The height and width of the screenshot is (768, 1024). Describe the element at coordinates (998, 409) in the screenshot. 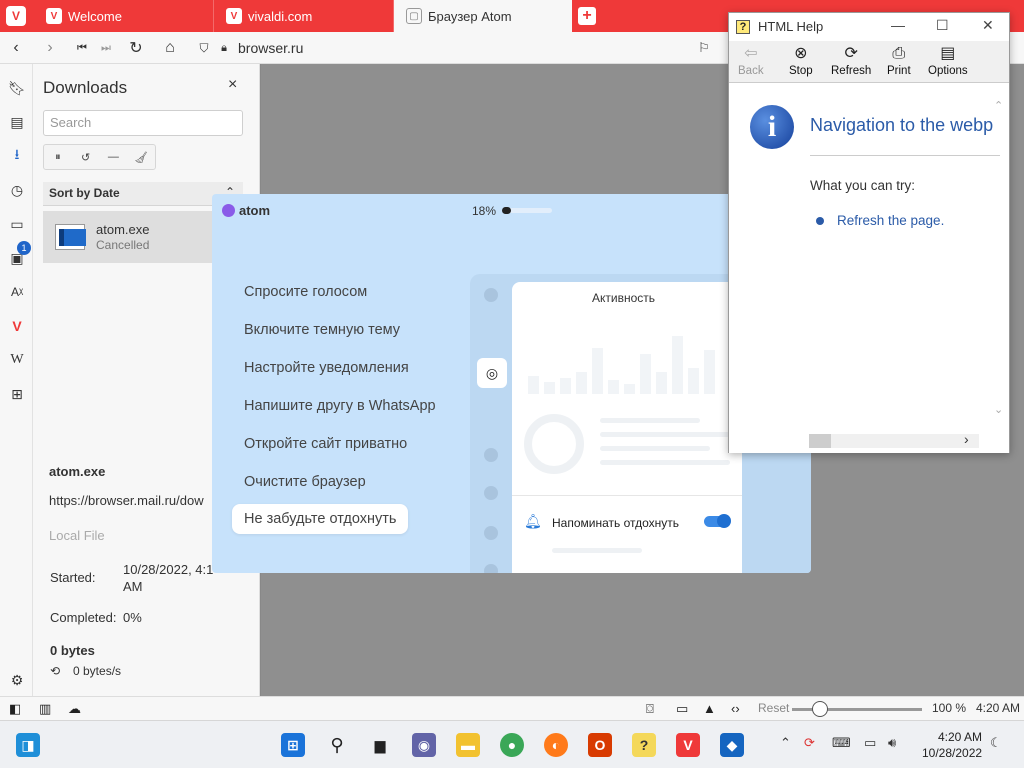

I see `scroll-down-icon: ⌄` at that location.